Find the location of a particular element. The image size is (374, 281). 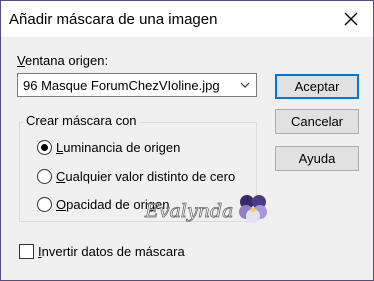

invert-mask-row: Invertir datos de máscara is located at coordinates (102, 251).